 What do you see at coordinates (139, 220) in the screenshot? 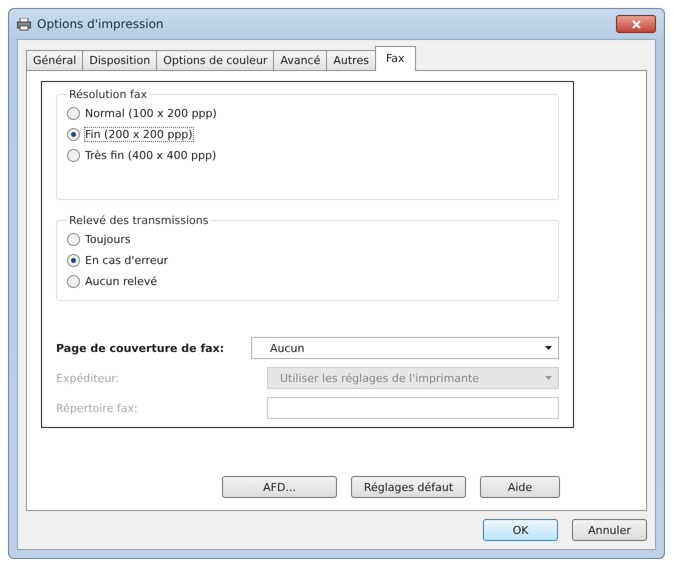
I see `group-title: Relevé des transmissions` at bounding box center [139, 220].